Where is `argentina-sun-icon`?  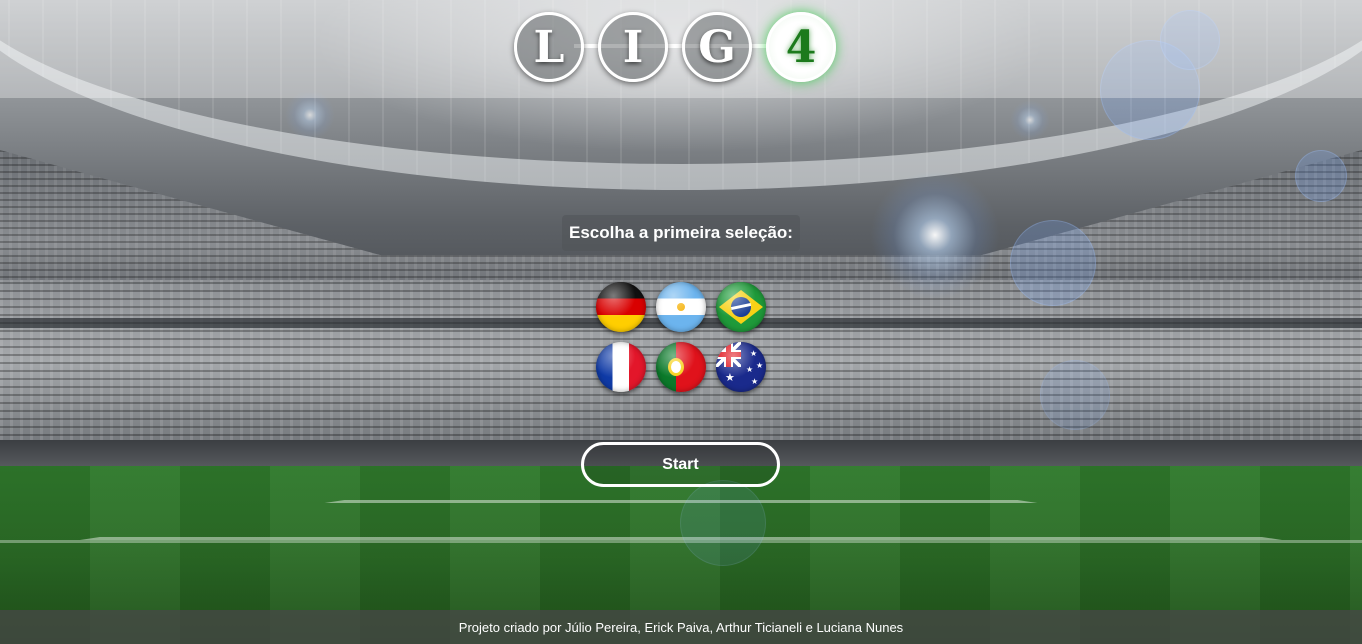
argentina-sun-icon is located at coordinates (681, 307).